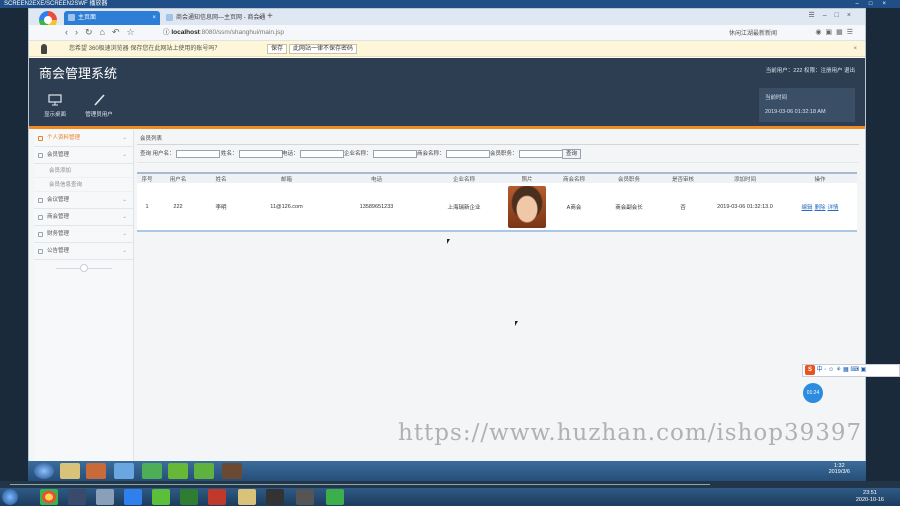  I want to click on green-app-icon, so click(152, 471).